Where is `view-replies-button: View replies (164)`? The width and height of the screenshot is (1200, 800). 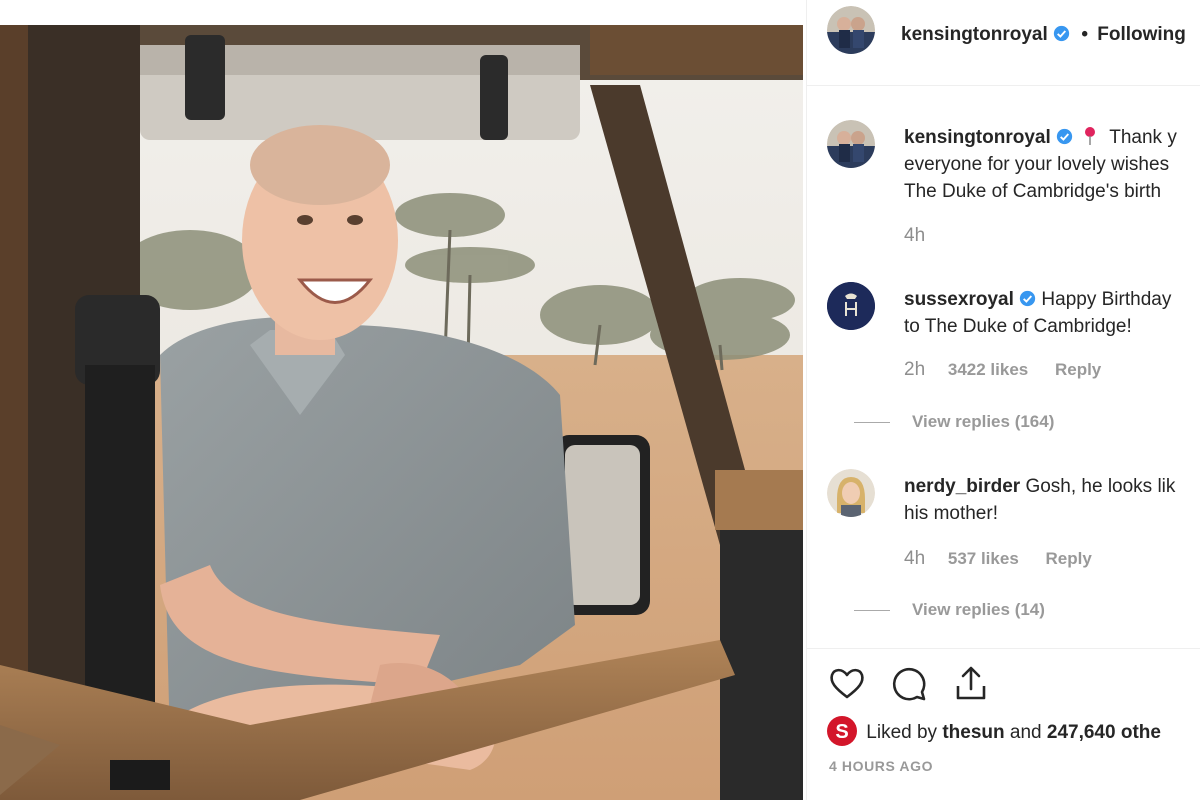
view-replies-button: View replies (164) is located at coordinates (954, 422).